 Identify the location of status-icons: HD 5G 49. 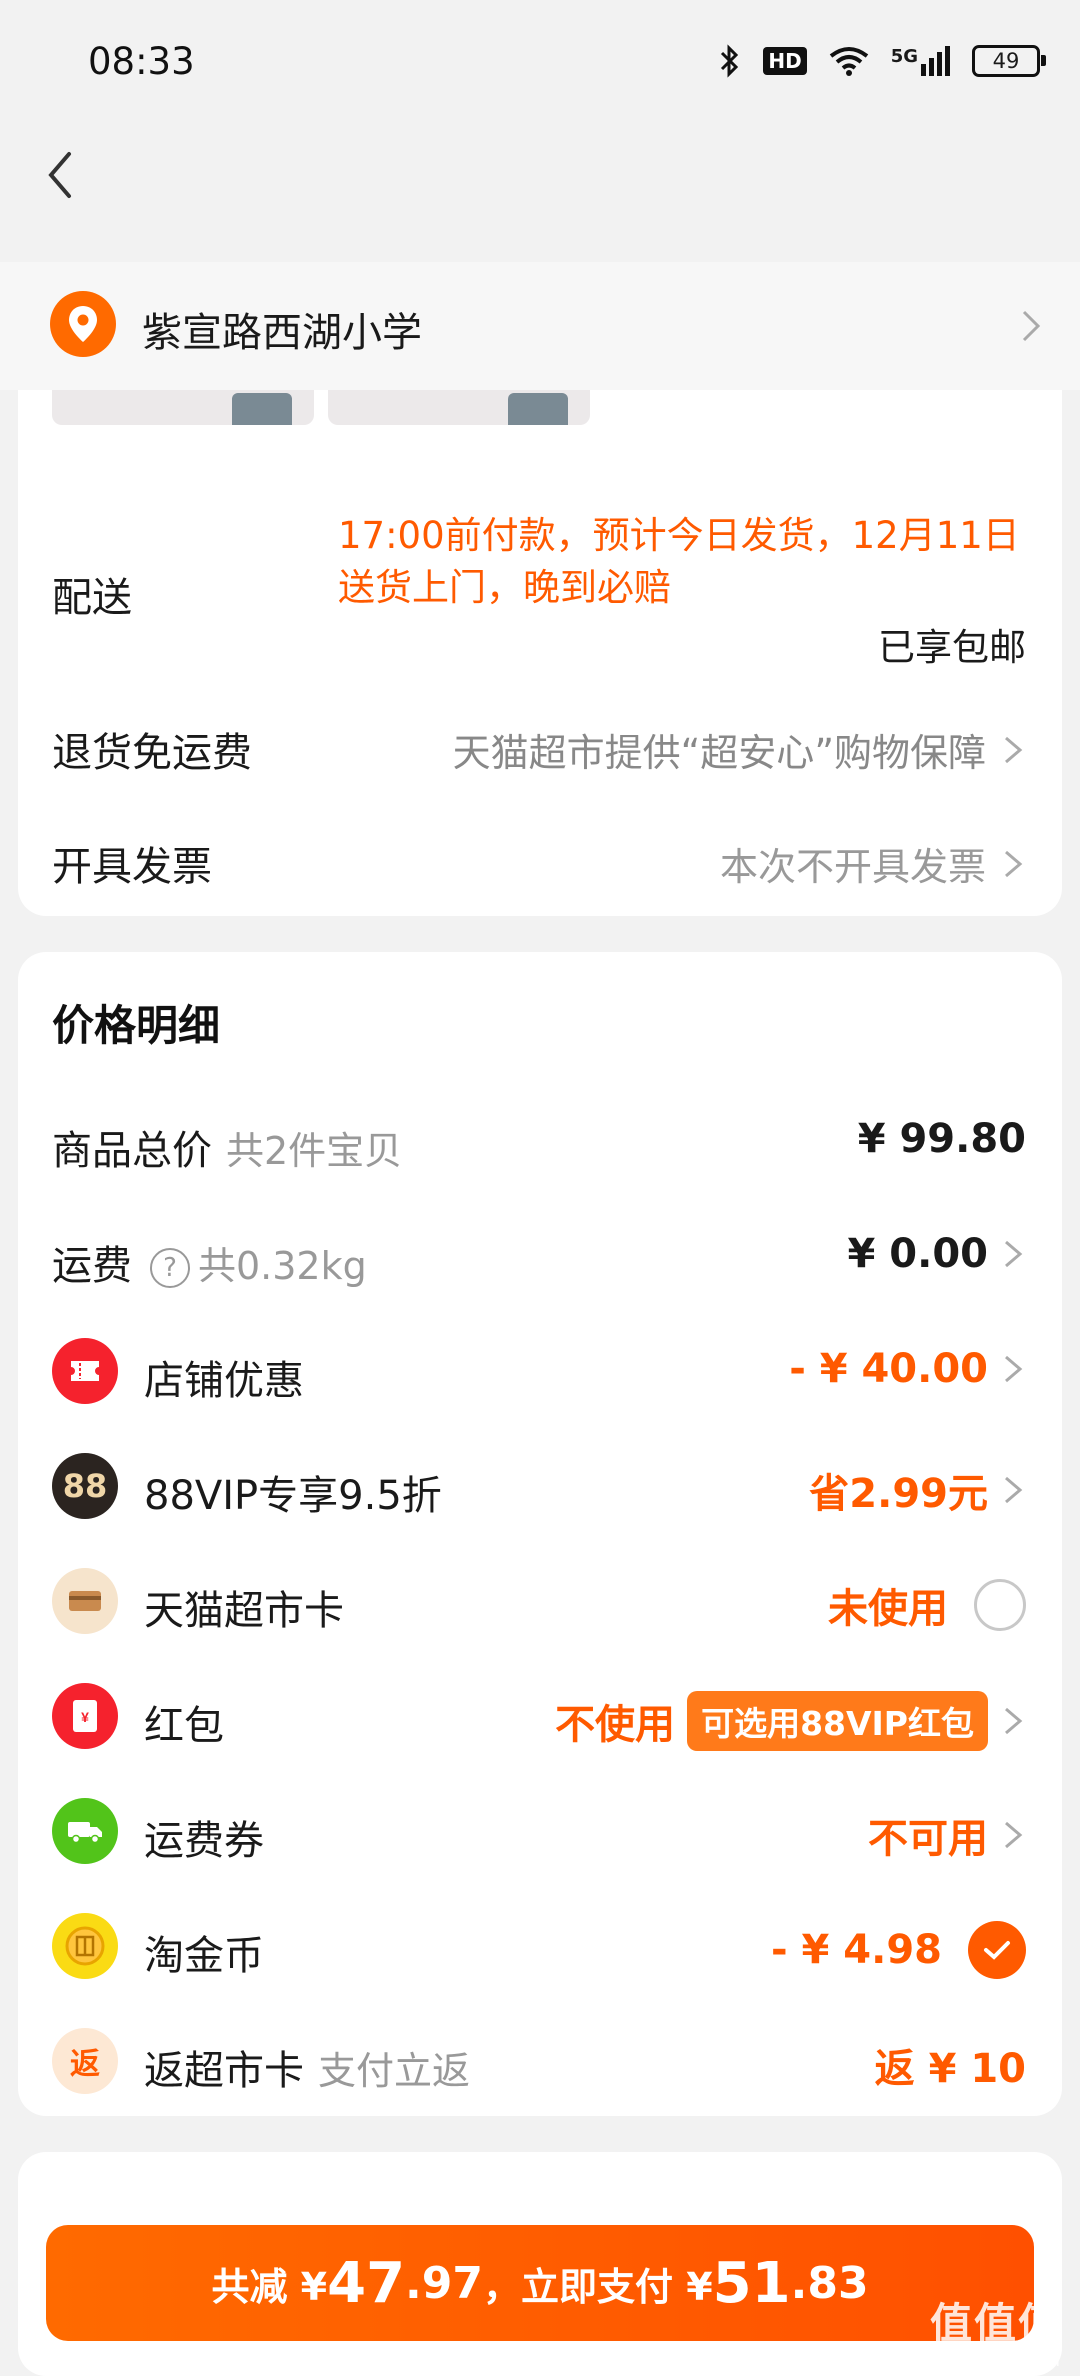
(882, 61).